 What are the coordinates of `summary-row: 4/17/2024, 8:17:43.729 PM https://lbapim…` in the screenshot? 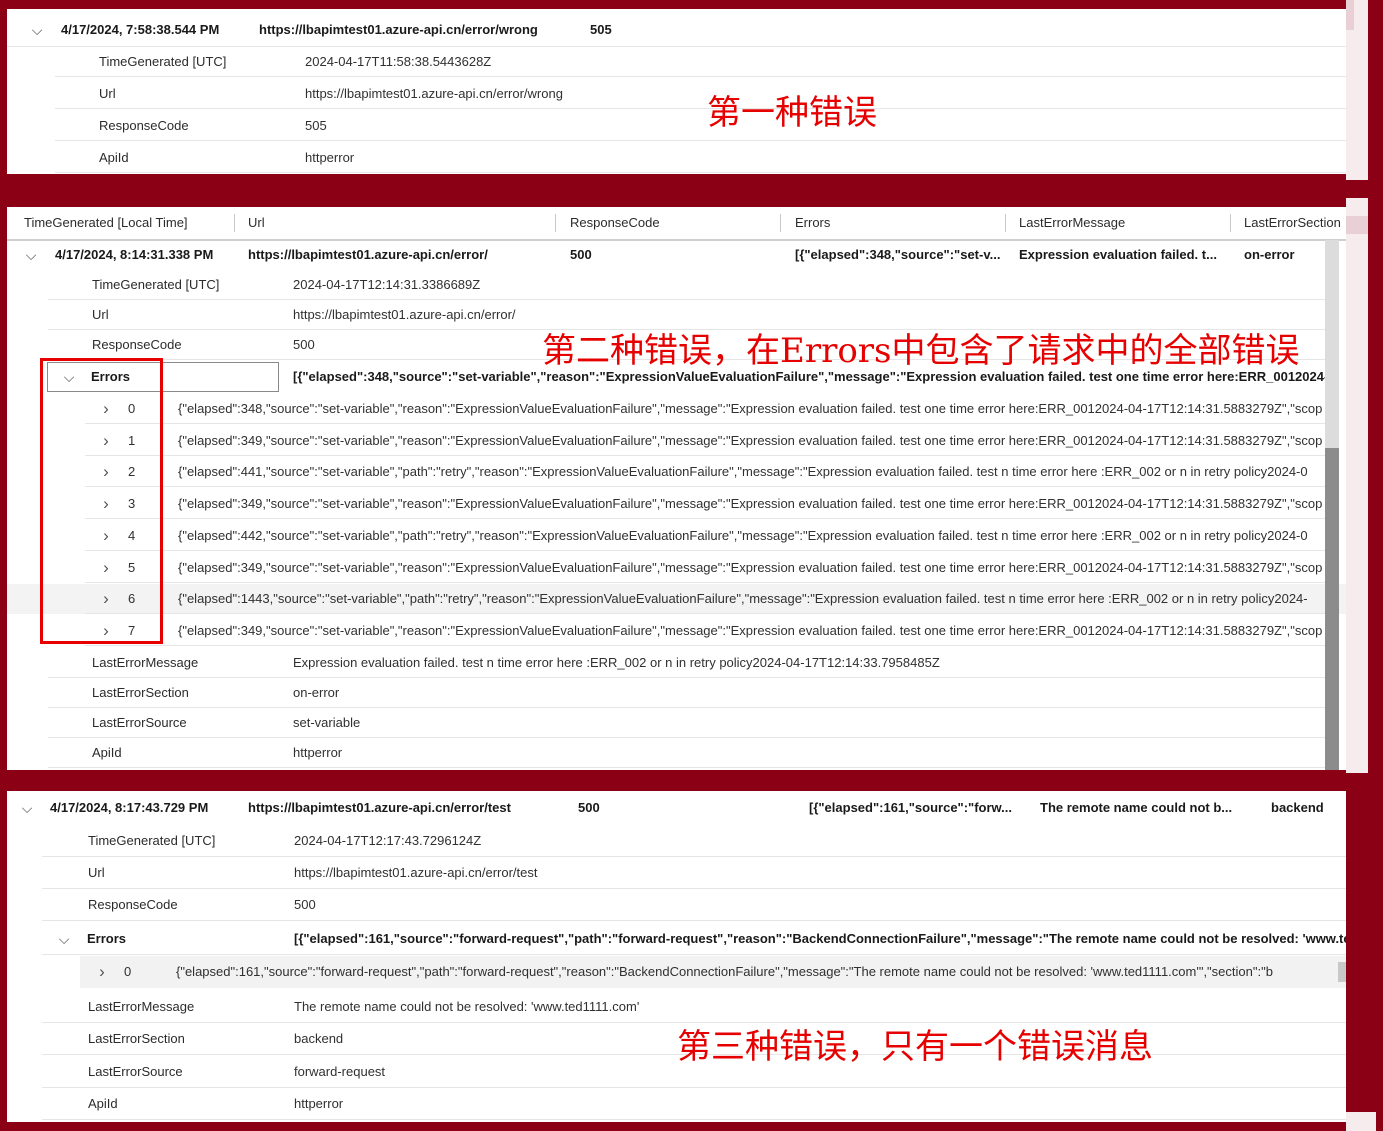 It's located at (676, 808).